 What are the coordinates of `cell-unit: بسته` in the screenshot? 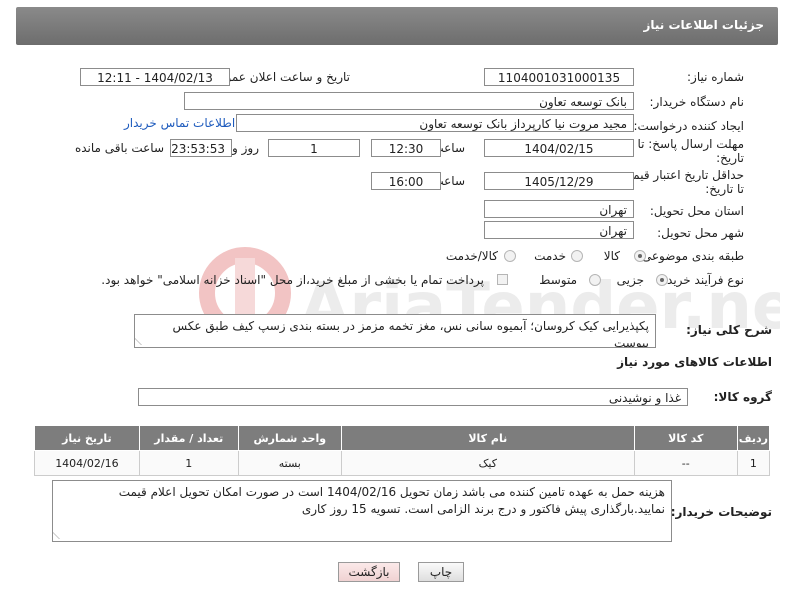 It's located at (289, 463).